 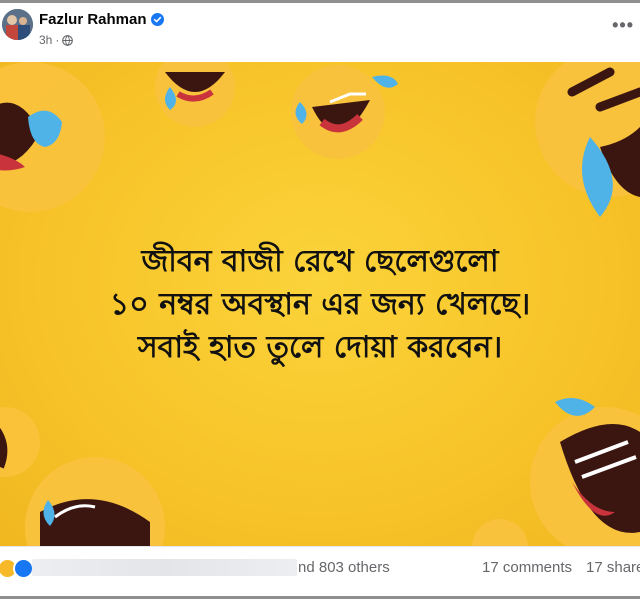 I want to click on post-header: Fazlur Rahman 3h · •••, so click(x=320, y=32).